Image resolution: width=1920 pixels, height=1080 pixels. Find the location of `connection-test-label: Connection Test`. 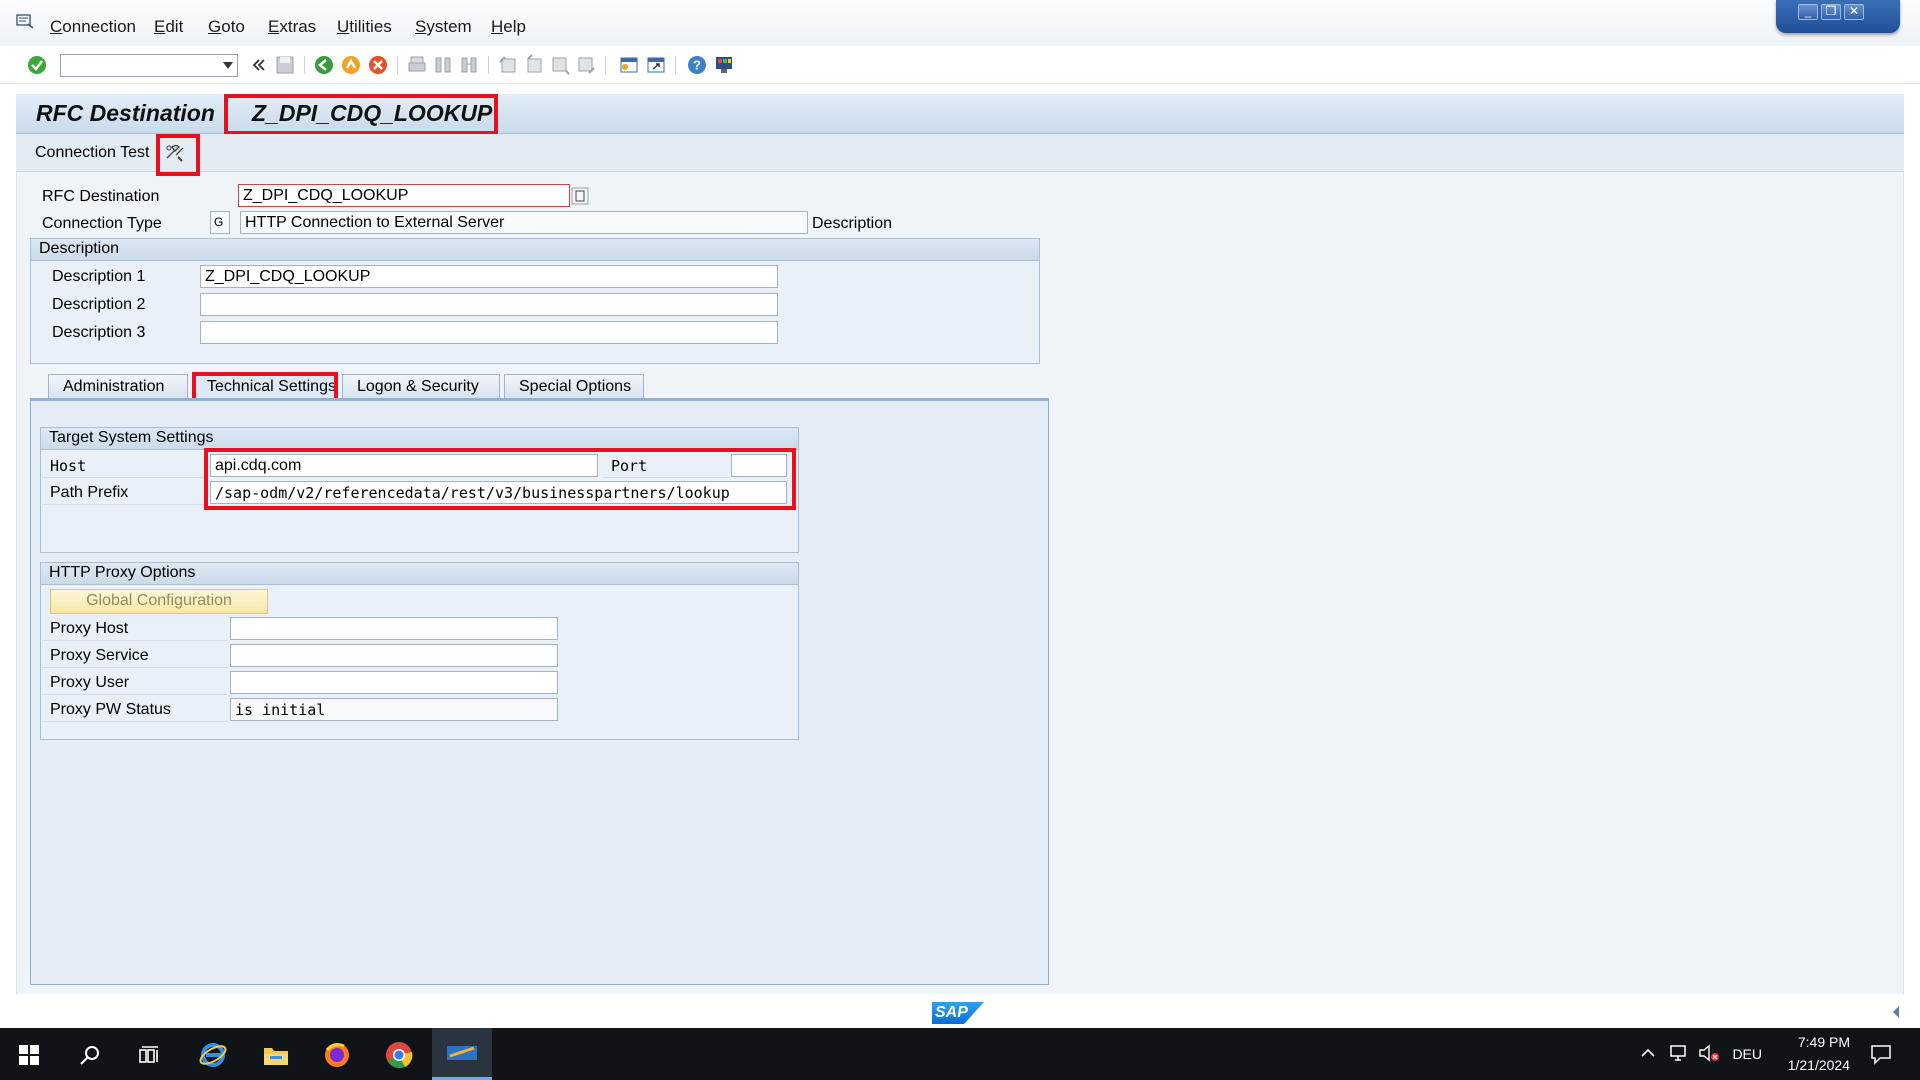

connection-test-label: Connection Test is located at coordinates (92, 153).